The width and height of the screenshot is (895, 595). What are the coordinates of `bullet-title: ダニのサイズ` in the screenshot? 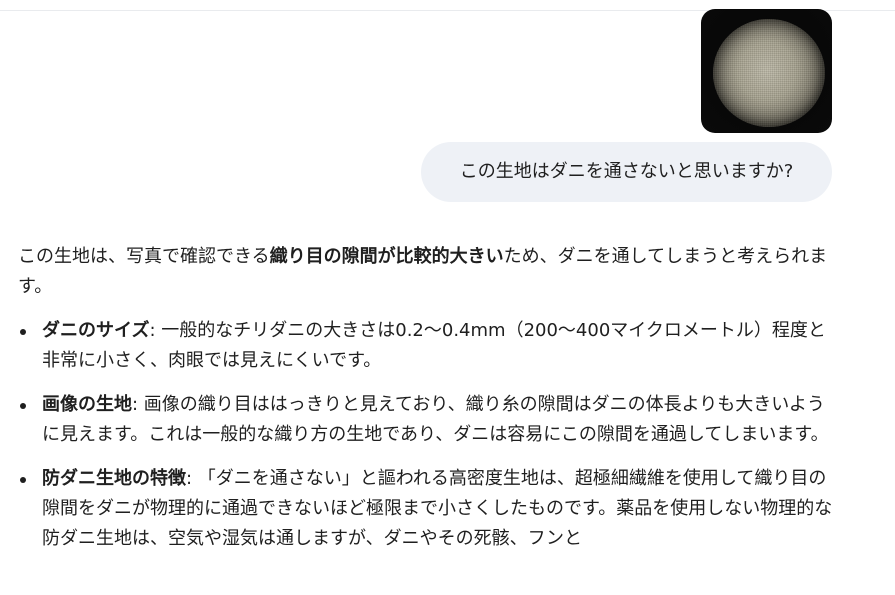 It's located at (96, 330).